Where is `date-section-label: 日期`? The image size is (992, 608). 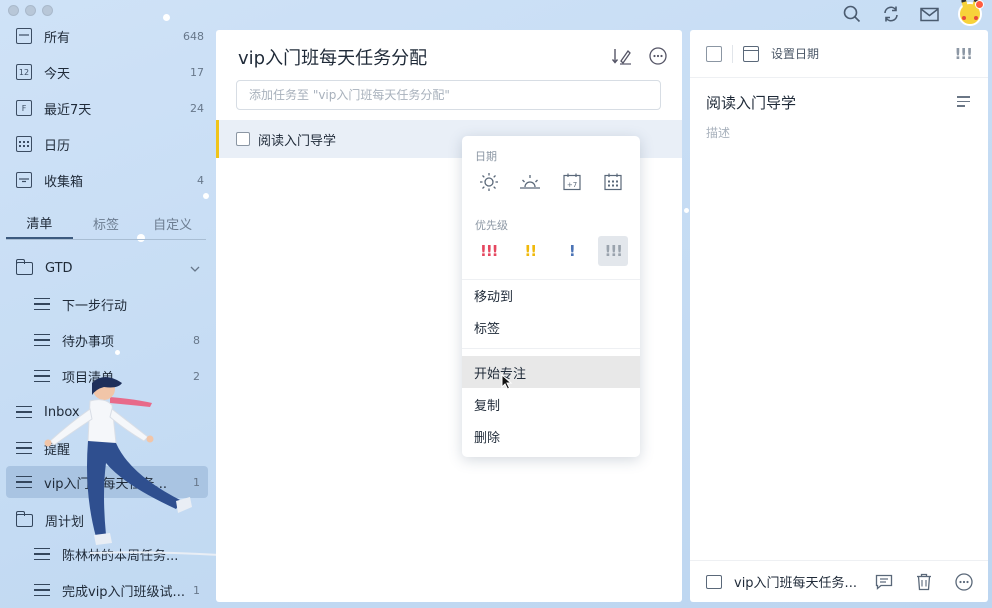
date-section-label: 日期 is located at coordinates (486, 156).